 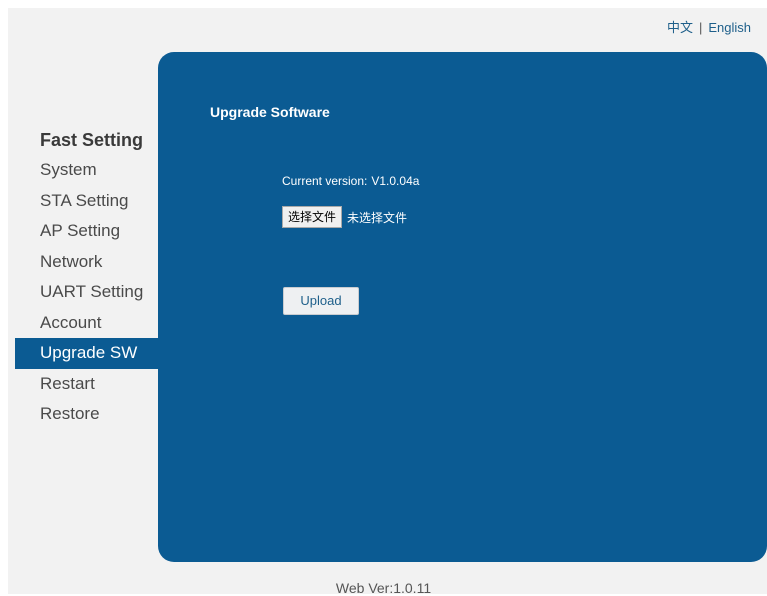 What do you see at coordinates (88, 231) in the screenshot?
I see `sidebar-item-ap-setting: AP Setting` at bounding box center [88, 231].